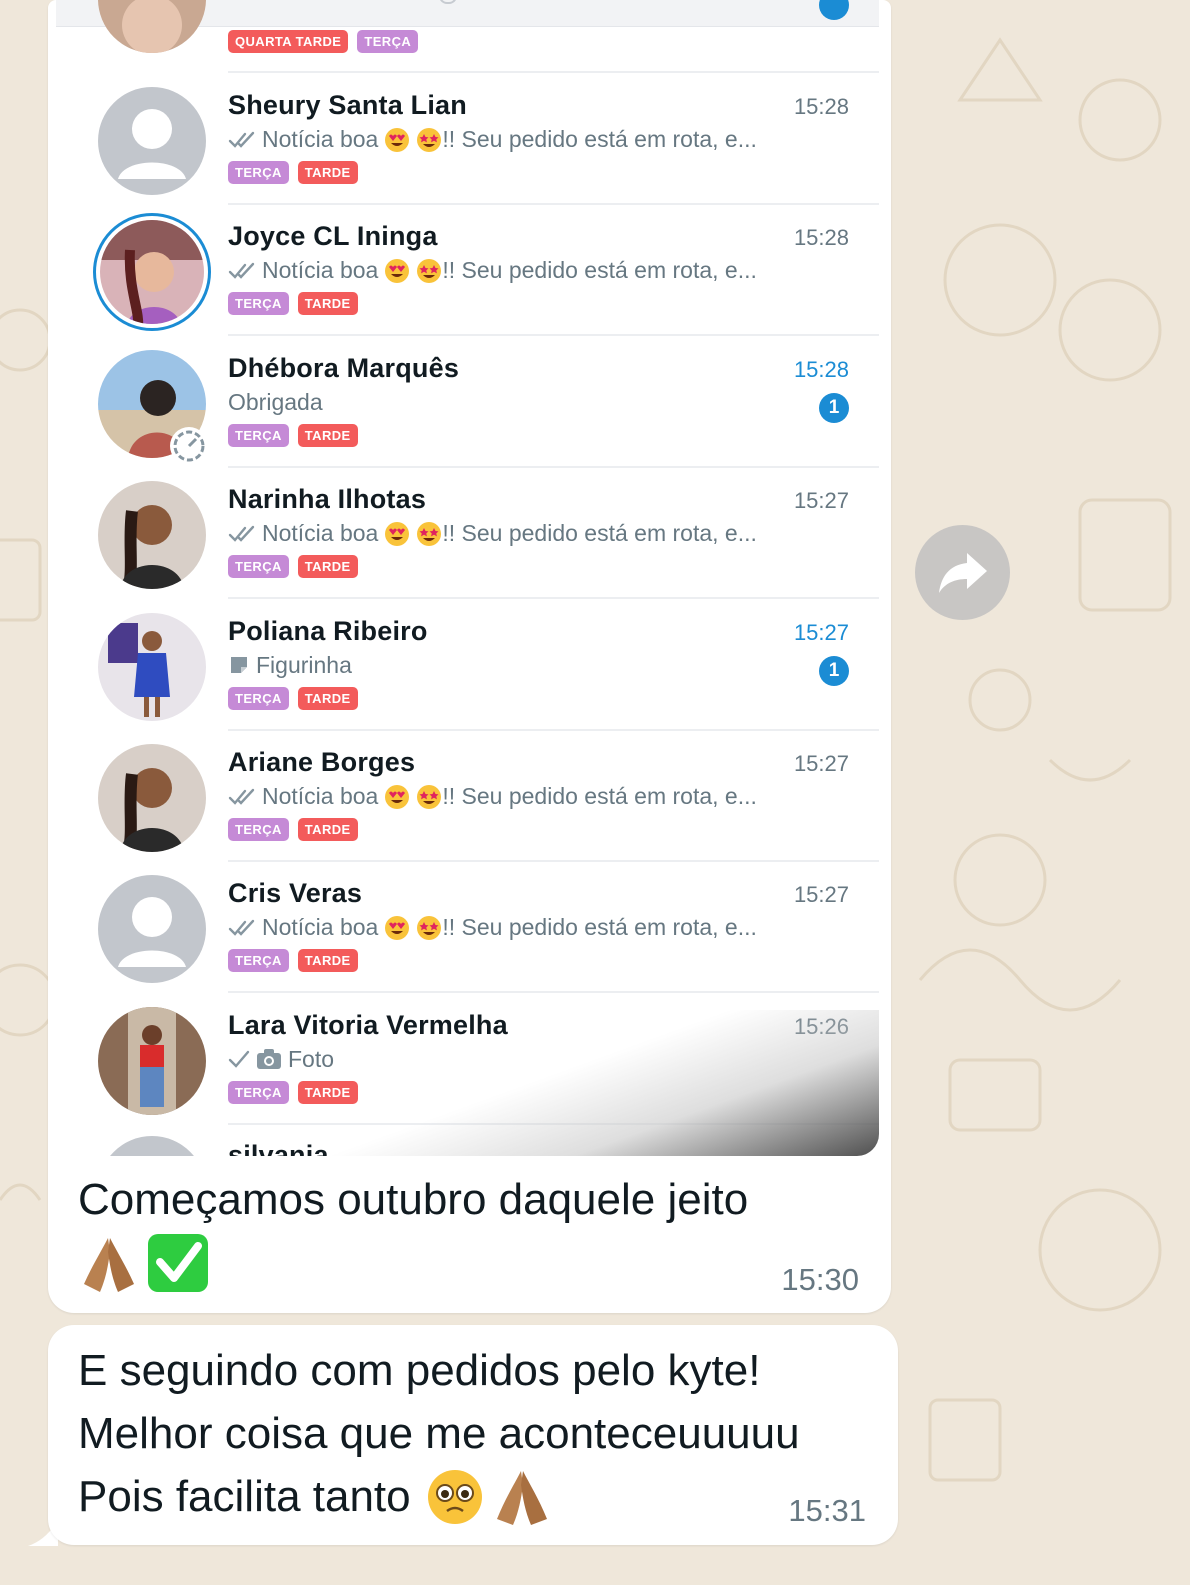 This screenshot has width=1190, height=1585. I want to click on row-divider, so click(553, 72).